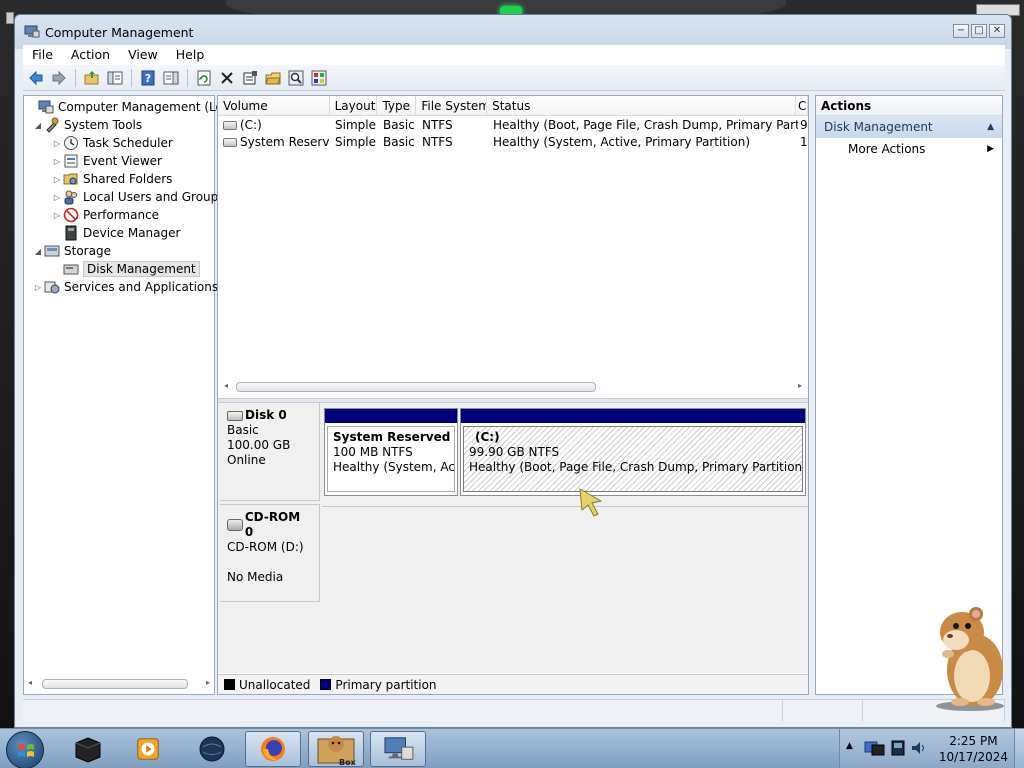  What do you see at coordinates (190, 55) in the screenshot?
I see `menu-help: Help` at bounding box center [190, 55].